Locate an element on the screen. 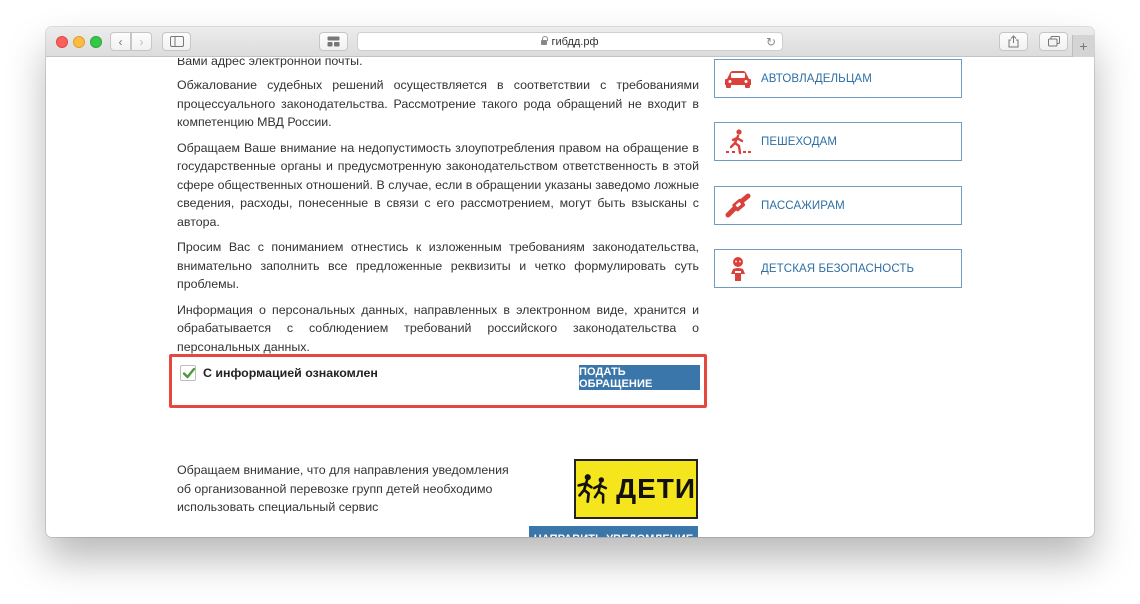 This screenshot has width=1140, height=604. sidebar-item-pedestrians: ПЕШЕХОДАМ is located at coordinates (838, 141).